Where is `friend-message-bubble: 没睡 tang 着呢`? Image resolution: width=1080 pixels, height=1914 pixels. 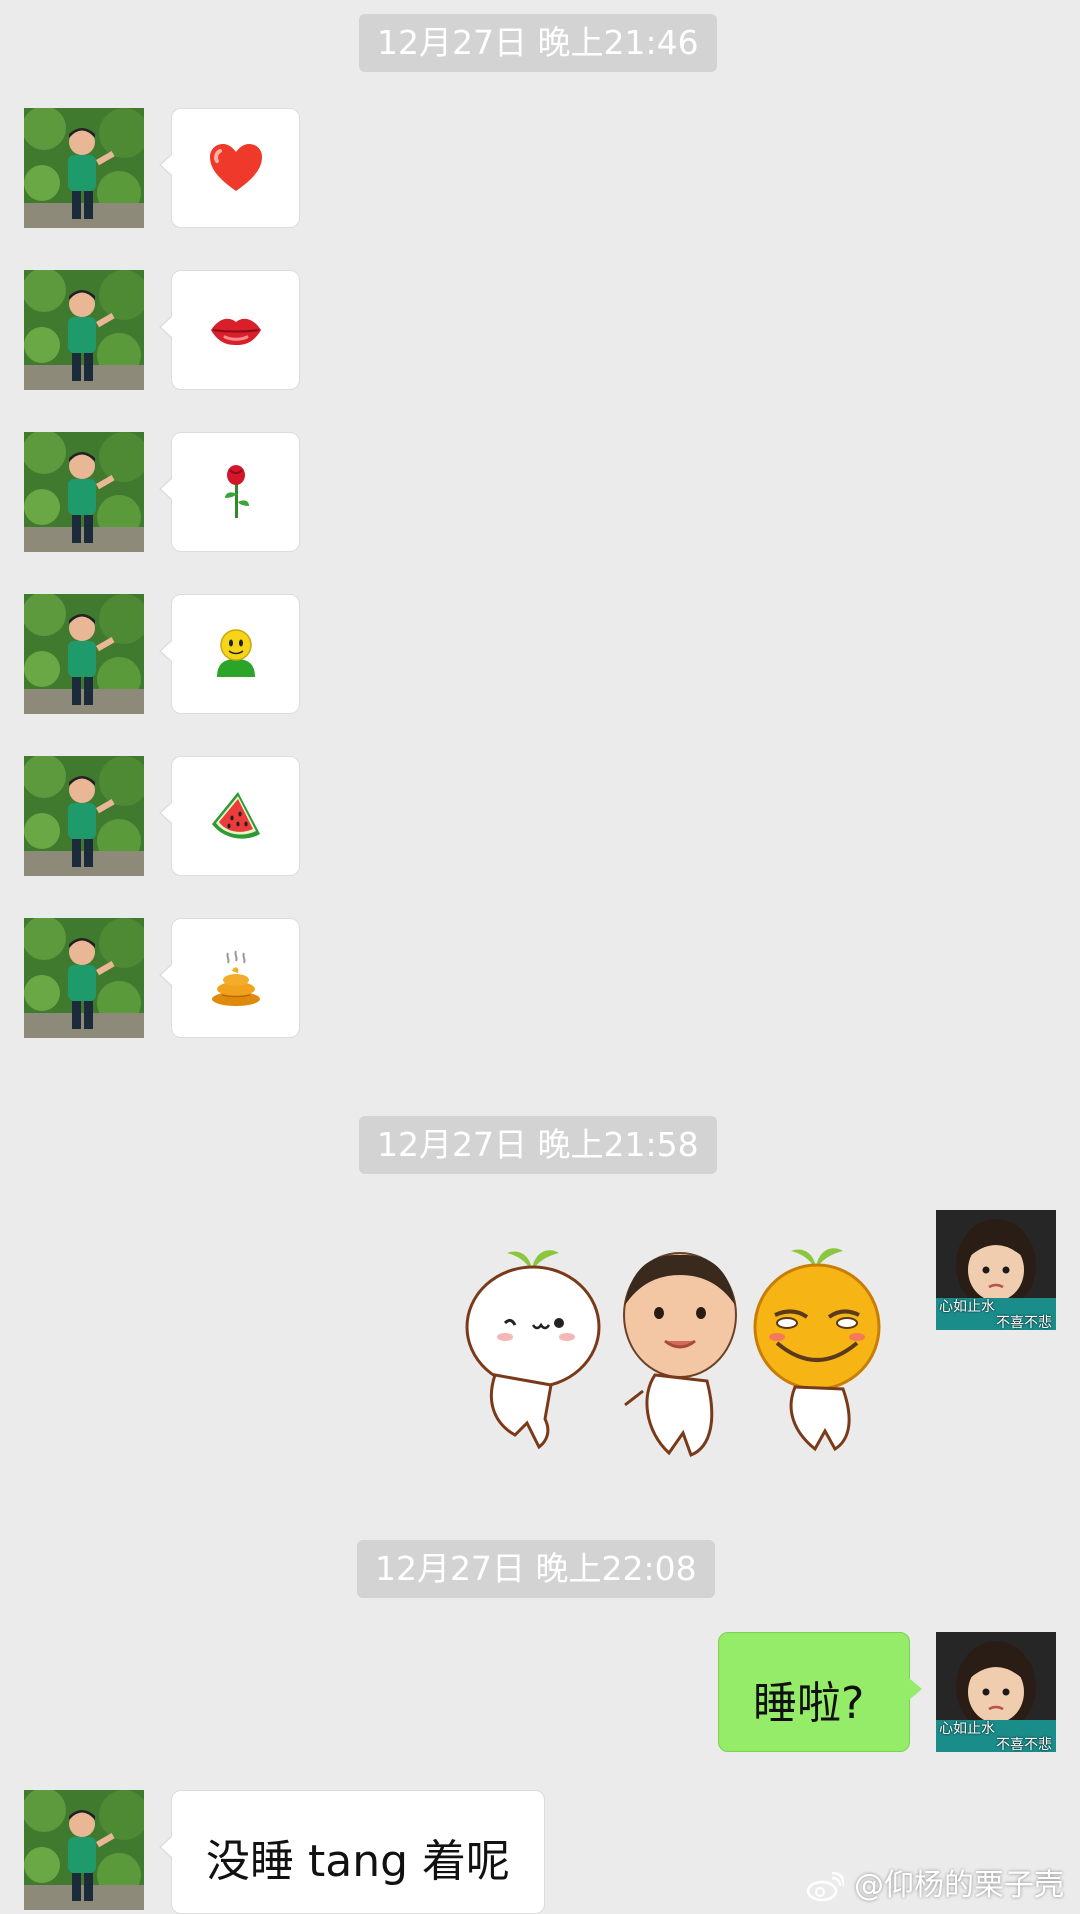 friend-message-bubble: 没睡 tang 着呢 is located at coordinates (352, 1852).